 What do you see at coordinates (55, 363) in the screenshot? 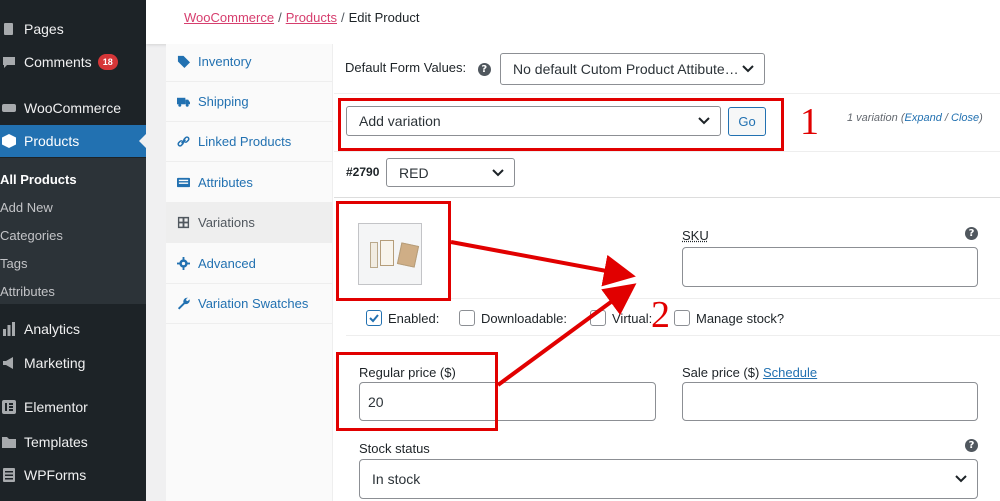
I see `sidebar-item-label: Marketing` at bounding box center [55, 363].